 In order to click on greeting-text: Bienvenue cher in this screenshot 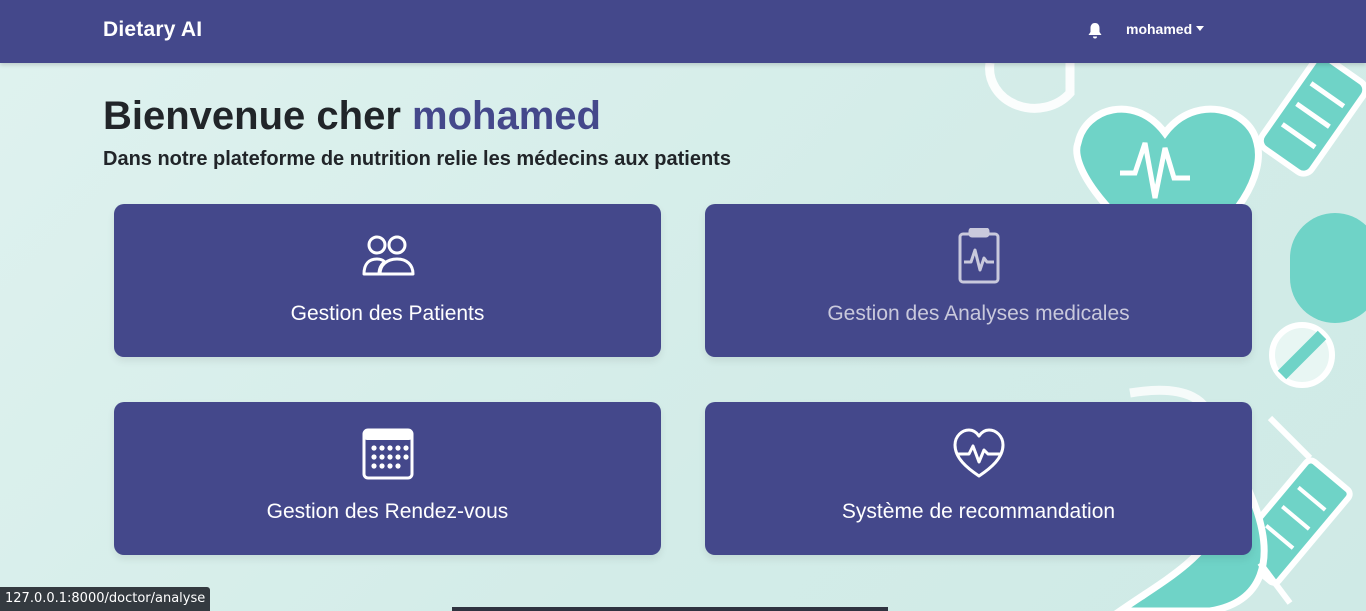, I will do `click(252, 116)`.